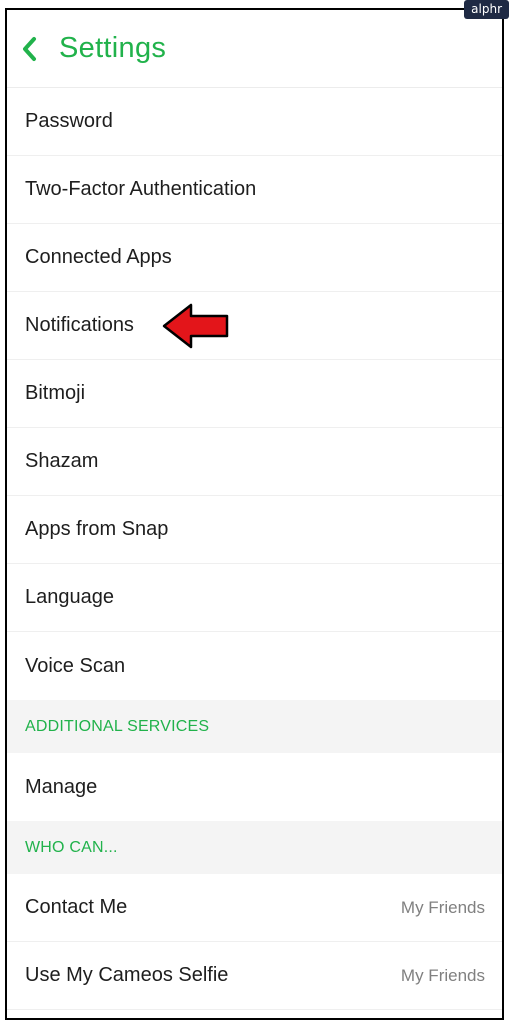 The width and height of the screenshot is (511, 1024). Describe the element at coordinates (117, 726) in the screenshot. I see `additional-services-label: ADDITIONAL SERVICES` at that location.